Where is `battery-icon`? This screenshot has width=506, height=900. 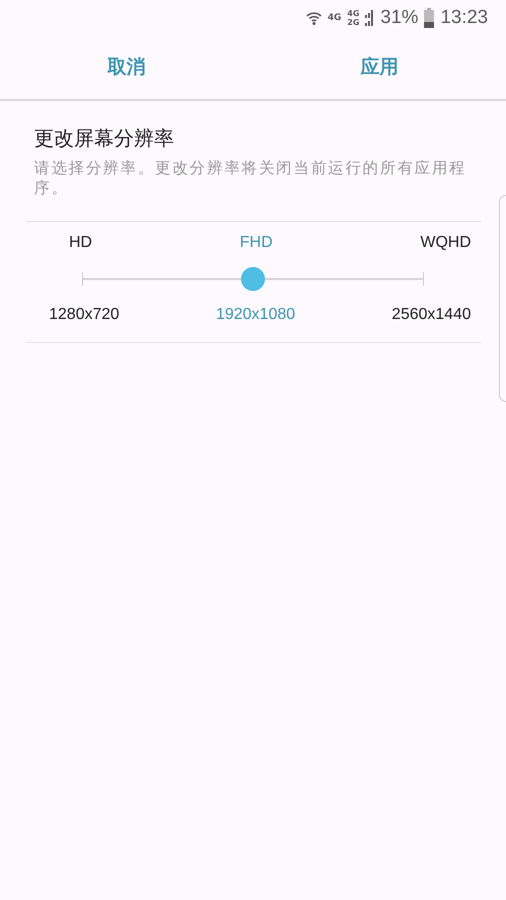
battery-icon is located at coordinates (429, 18).